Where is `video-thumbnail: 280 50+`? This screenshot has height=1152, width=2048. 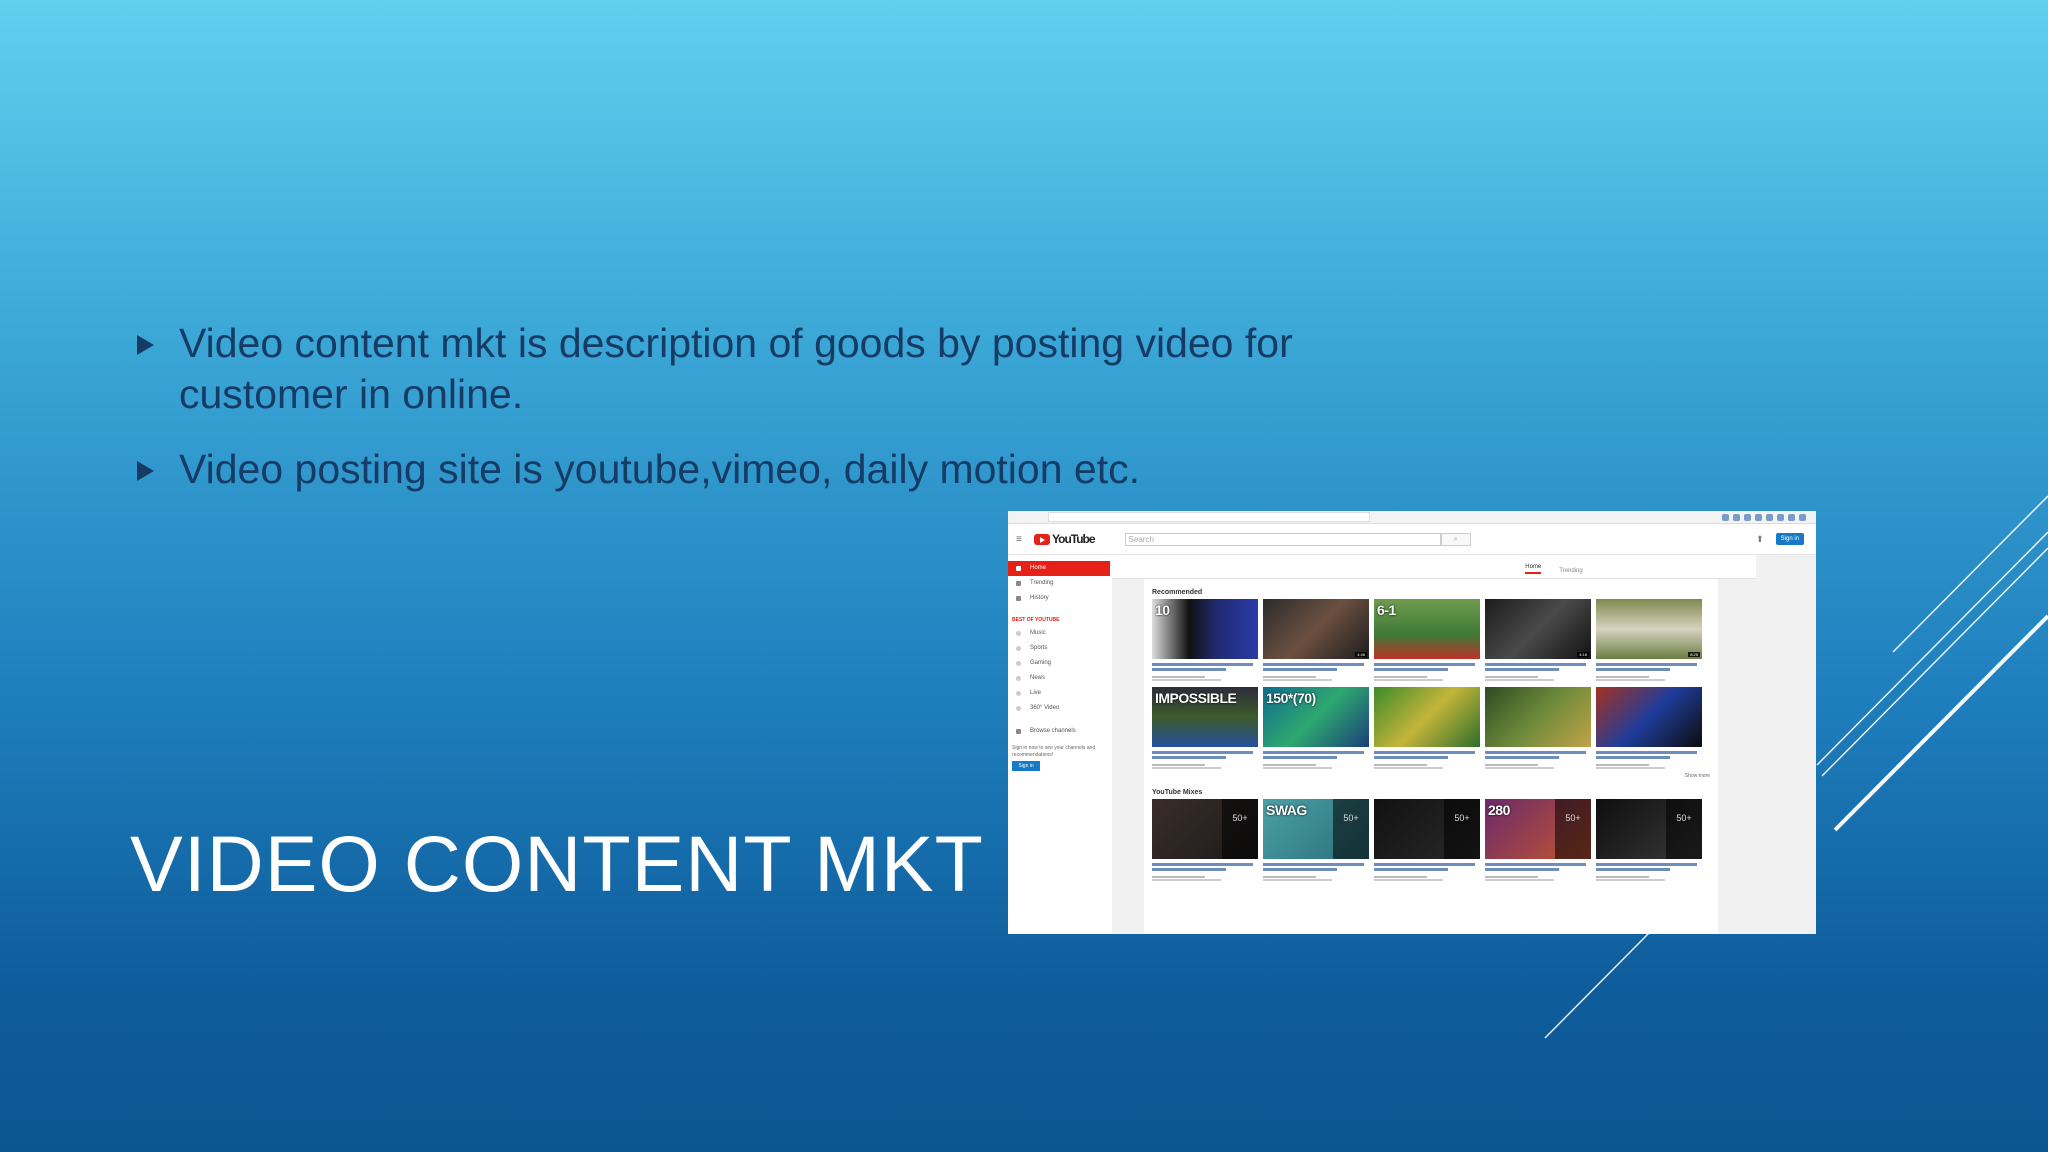 video-thumbnail: 280 50+ is located at coordinates (1538, 829).